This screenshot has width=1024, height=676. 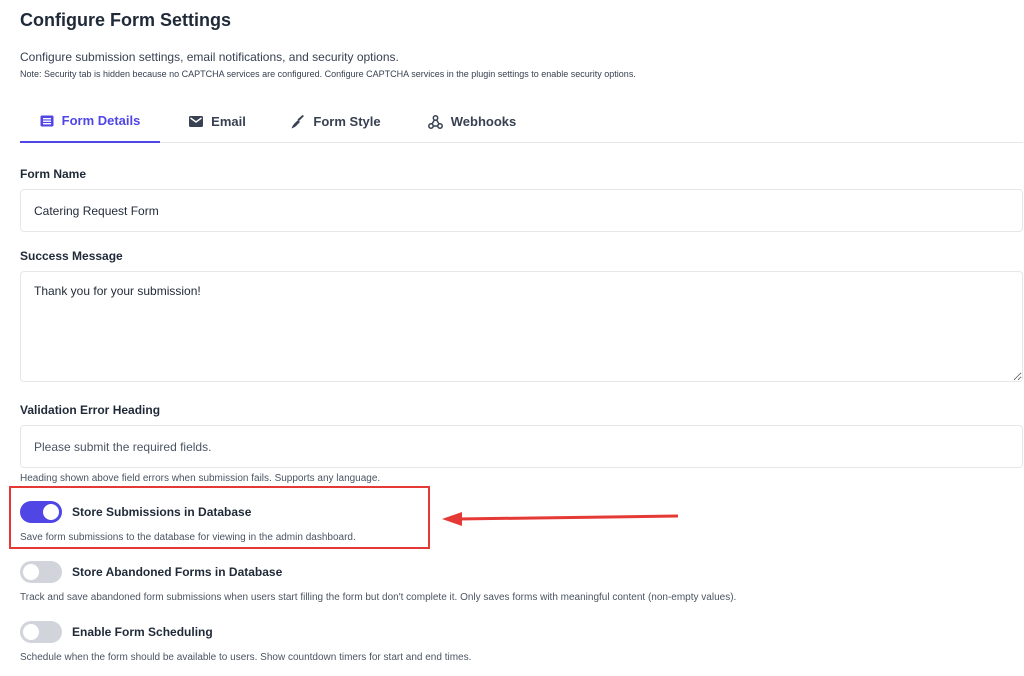 I want to click on tab-form-style: Form Style, so click(x=336, y=121).